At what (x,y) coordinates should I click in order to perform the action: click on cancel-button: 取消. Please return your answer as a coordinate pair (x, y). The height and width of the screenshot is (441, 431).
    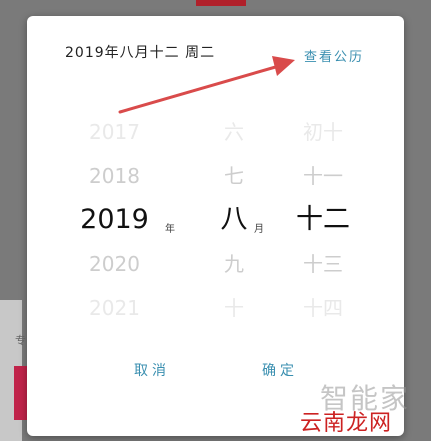
    Looking at the image, I should click on (152, 370).